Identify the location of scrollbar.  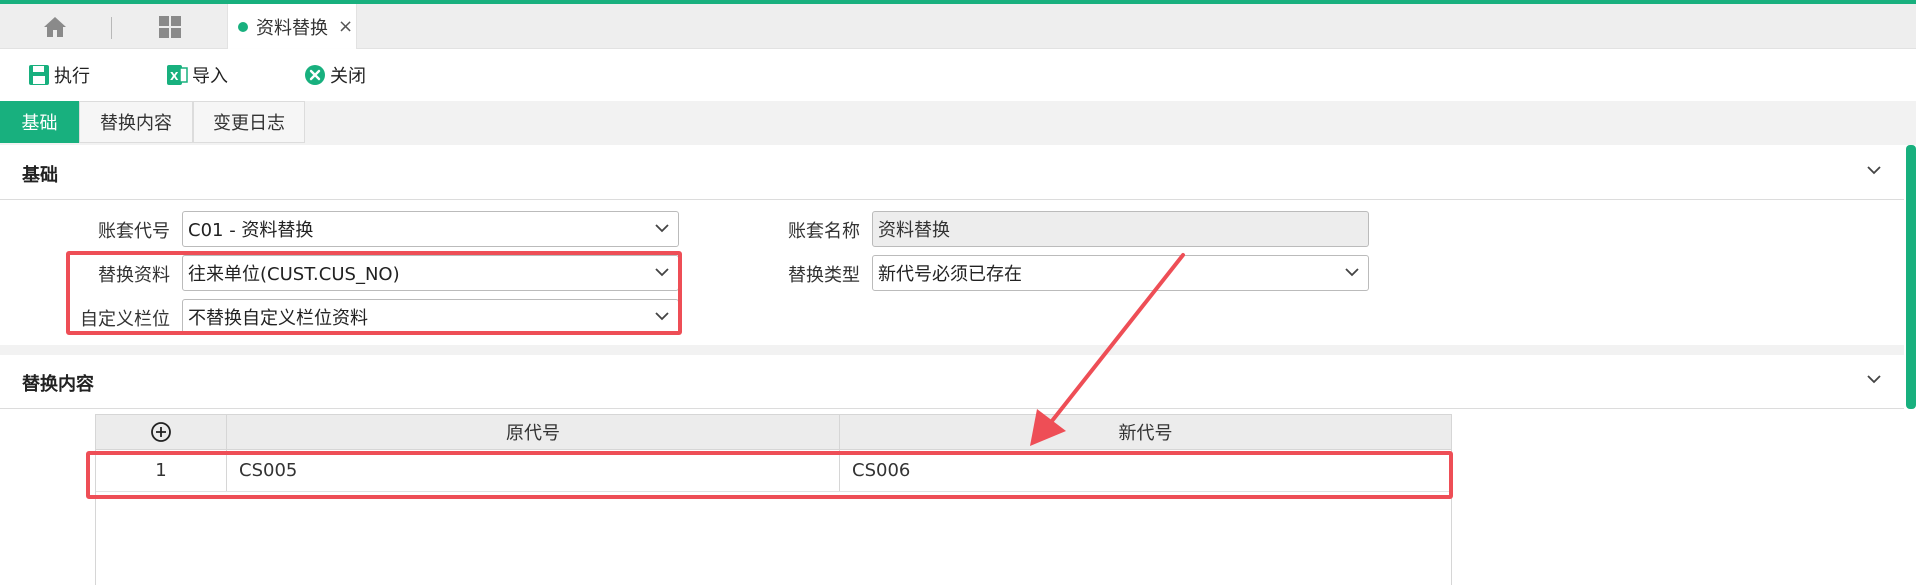
(1911, 277).